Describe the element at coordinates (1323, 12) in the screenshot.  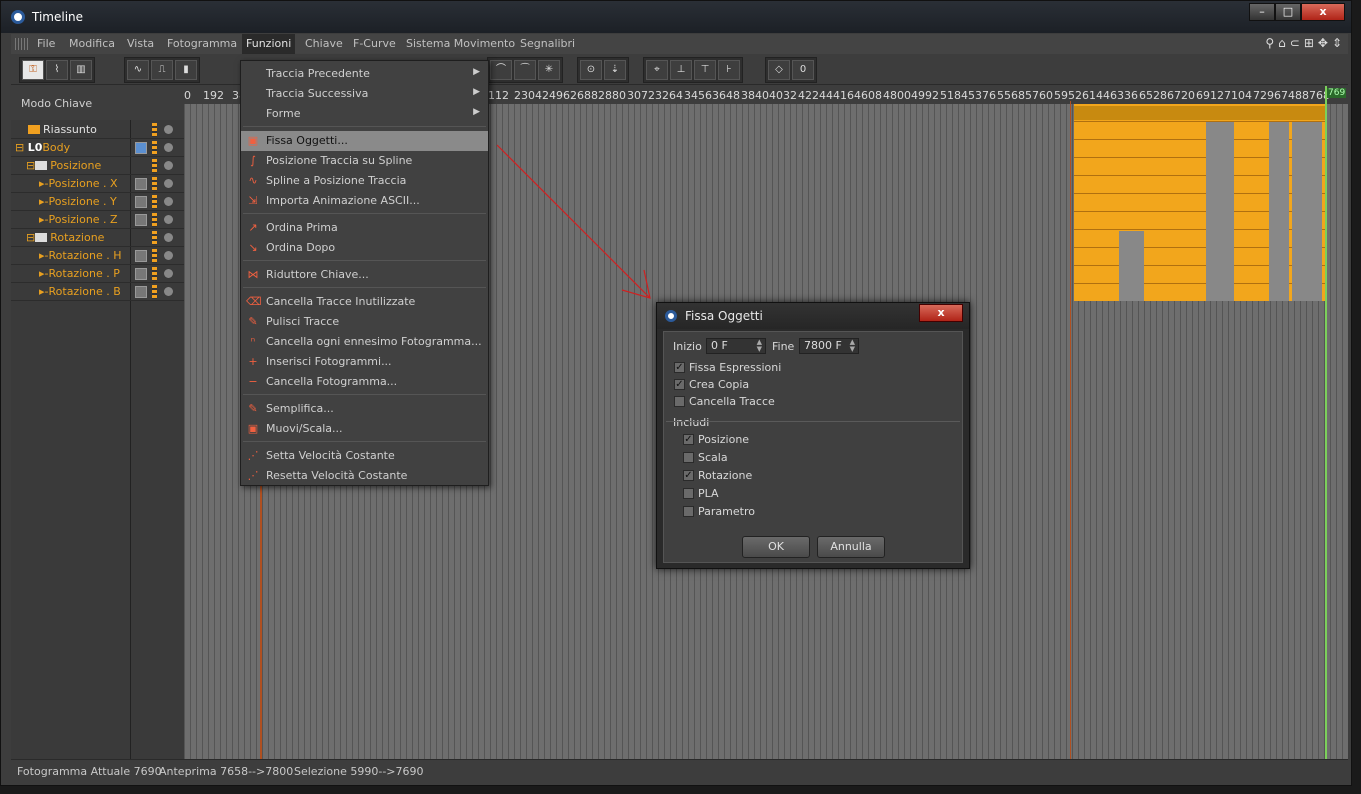
I see `close-button: x` at that location.